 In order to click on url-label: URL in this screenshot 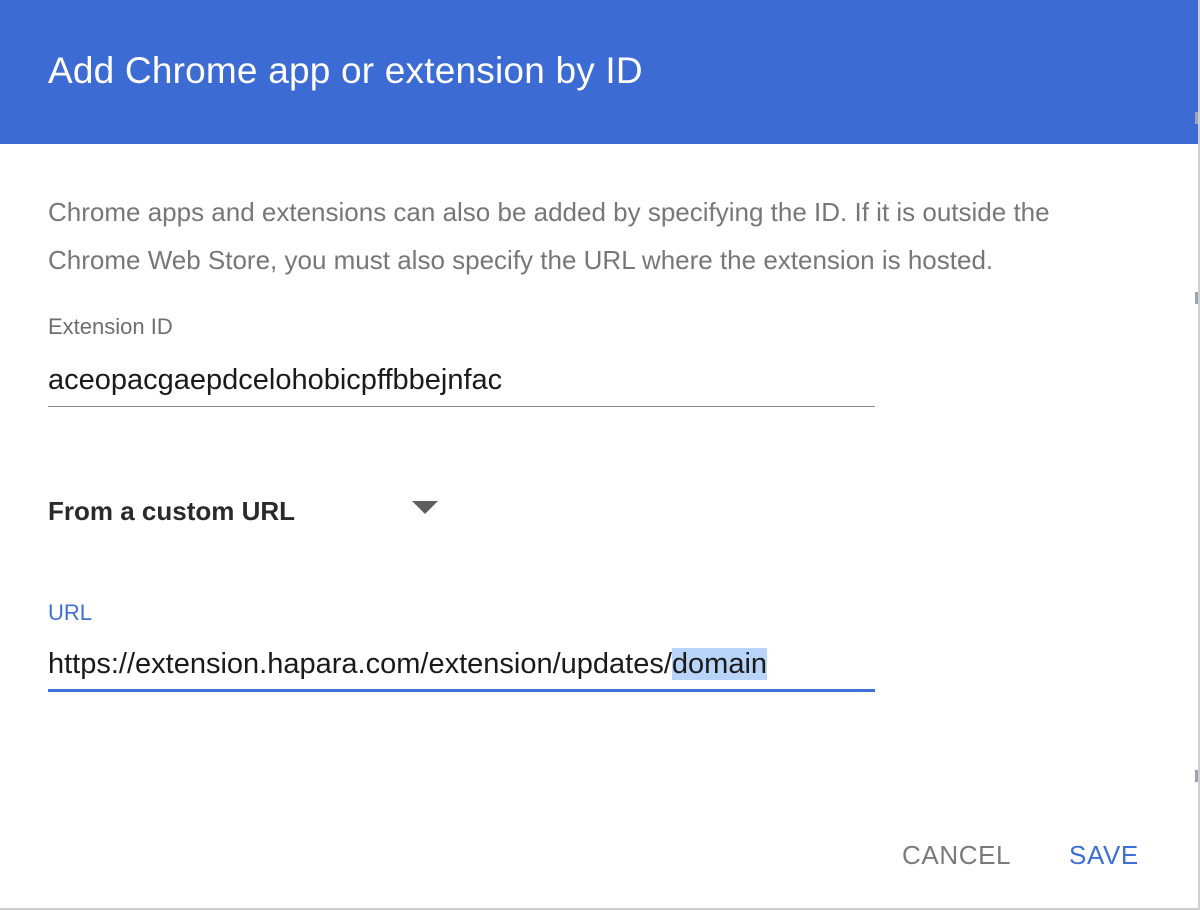, I will do `click(70, 612)`.